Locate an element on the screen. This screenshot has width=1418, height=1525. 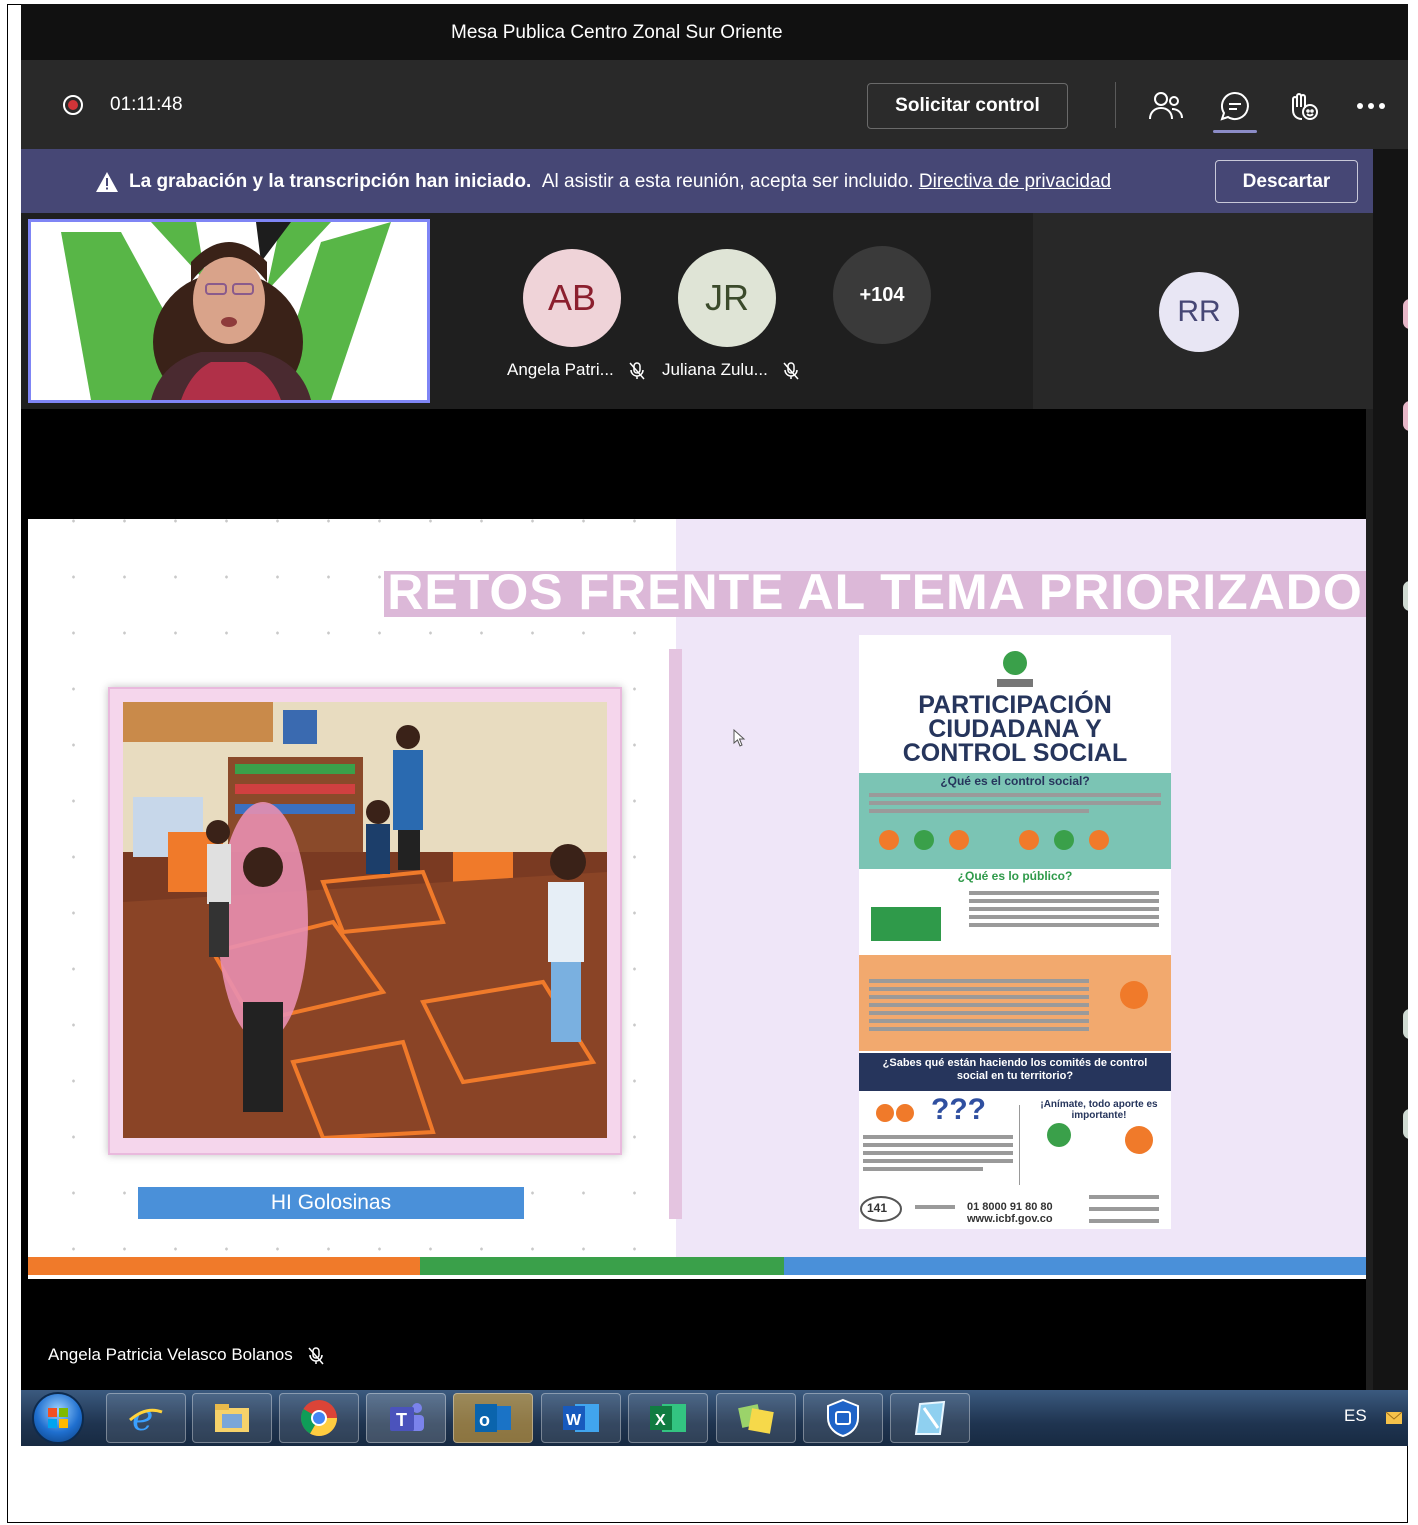
meeting-controls-bar: 01:11:48 Solicitar control is located at coordinates (714, 104).